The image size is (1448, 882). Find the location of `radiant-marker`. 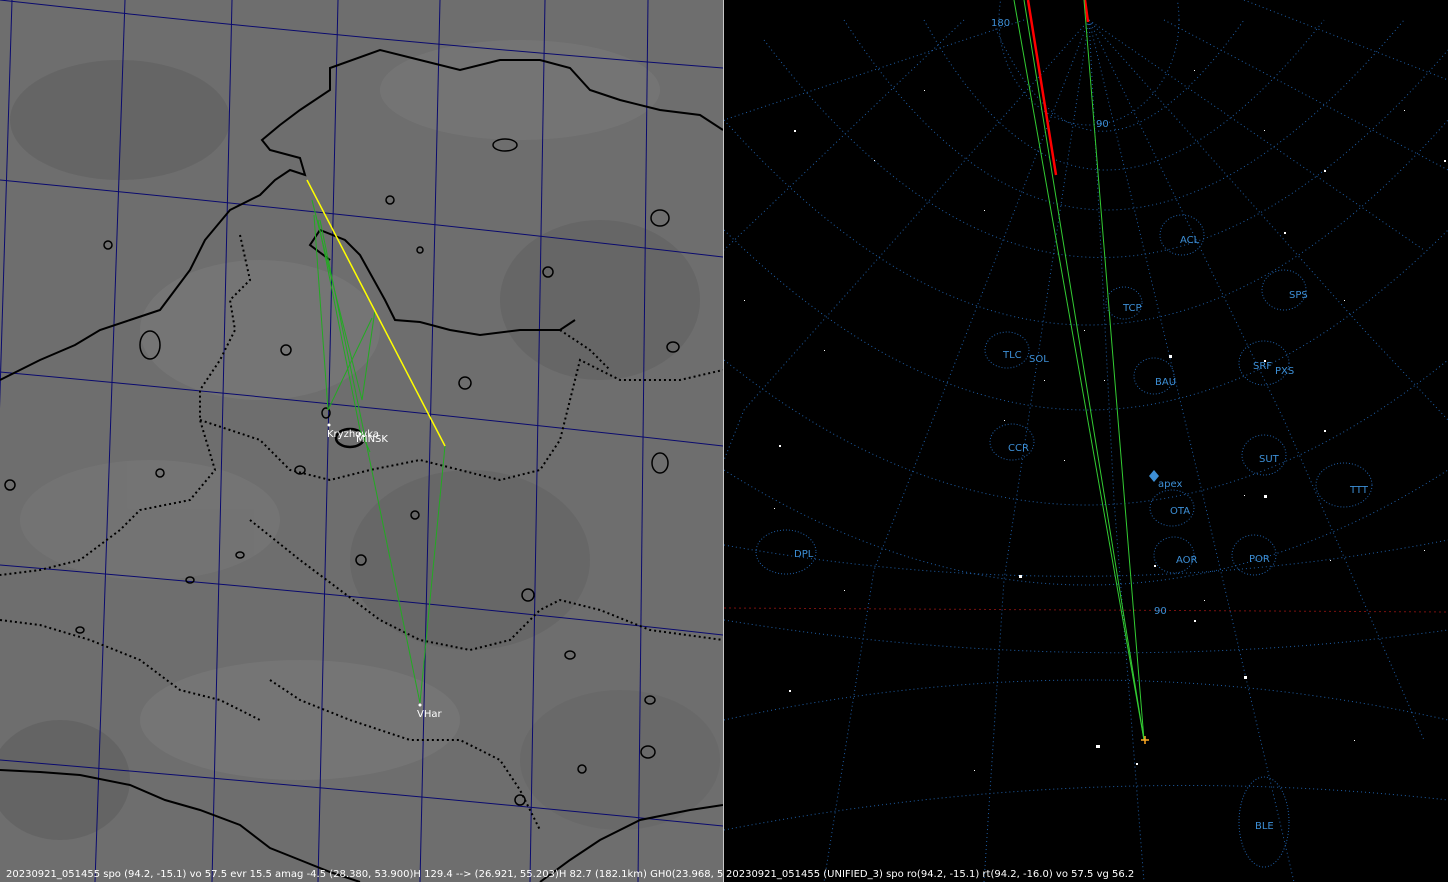

radiant-marker is located at coordinates (1145, 740).